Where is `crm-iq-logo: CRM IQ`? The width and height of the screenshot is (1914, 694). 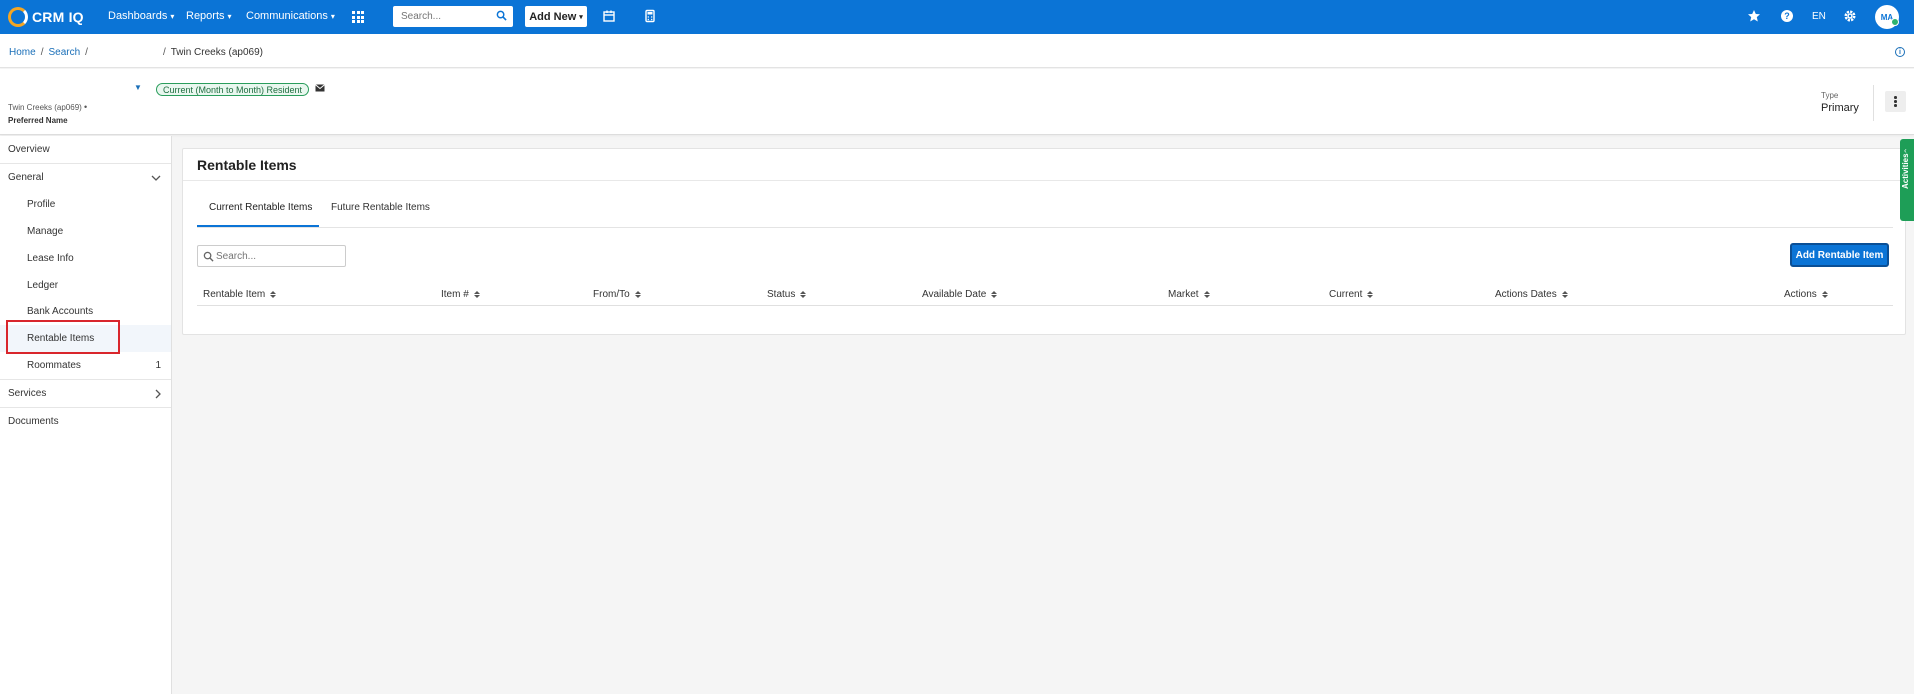 crm-iq-logo: CRM IQ is located at coordinates (46, 17).